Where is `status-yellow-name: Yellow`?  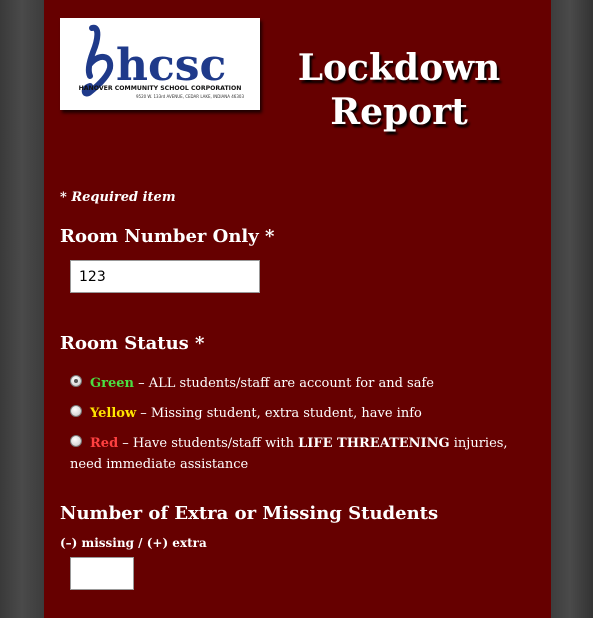
status-yellow-name: Yellow is located at coordinates (113, 413).